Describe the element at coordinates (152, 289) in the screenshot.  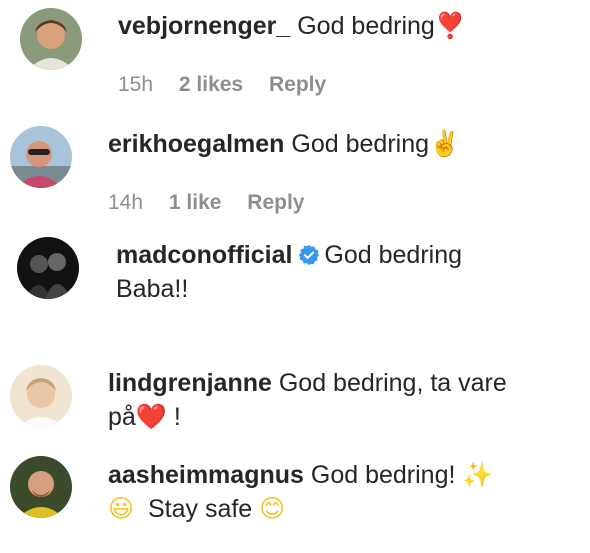
I see `comment-text-line2: Baba!!` at that location.